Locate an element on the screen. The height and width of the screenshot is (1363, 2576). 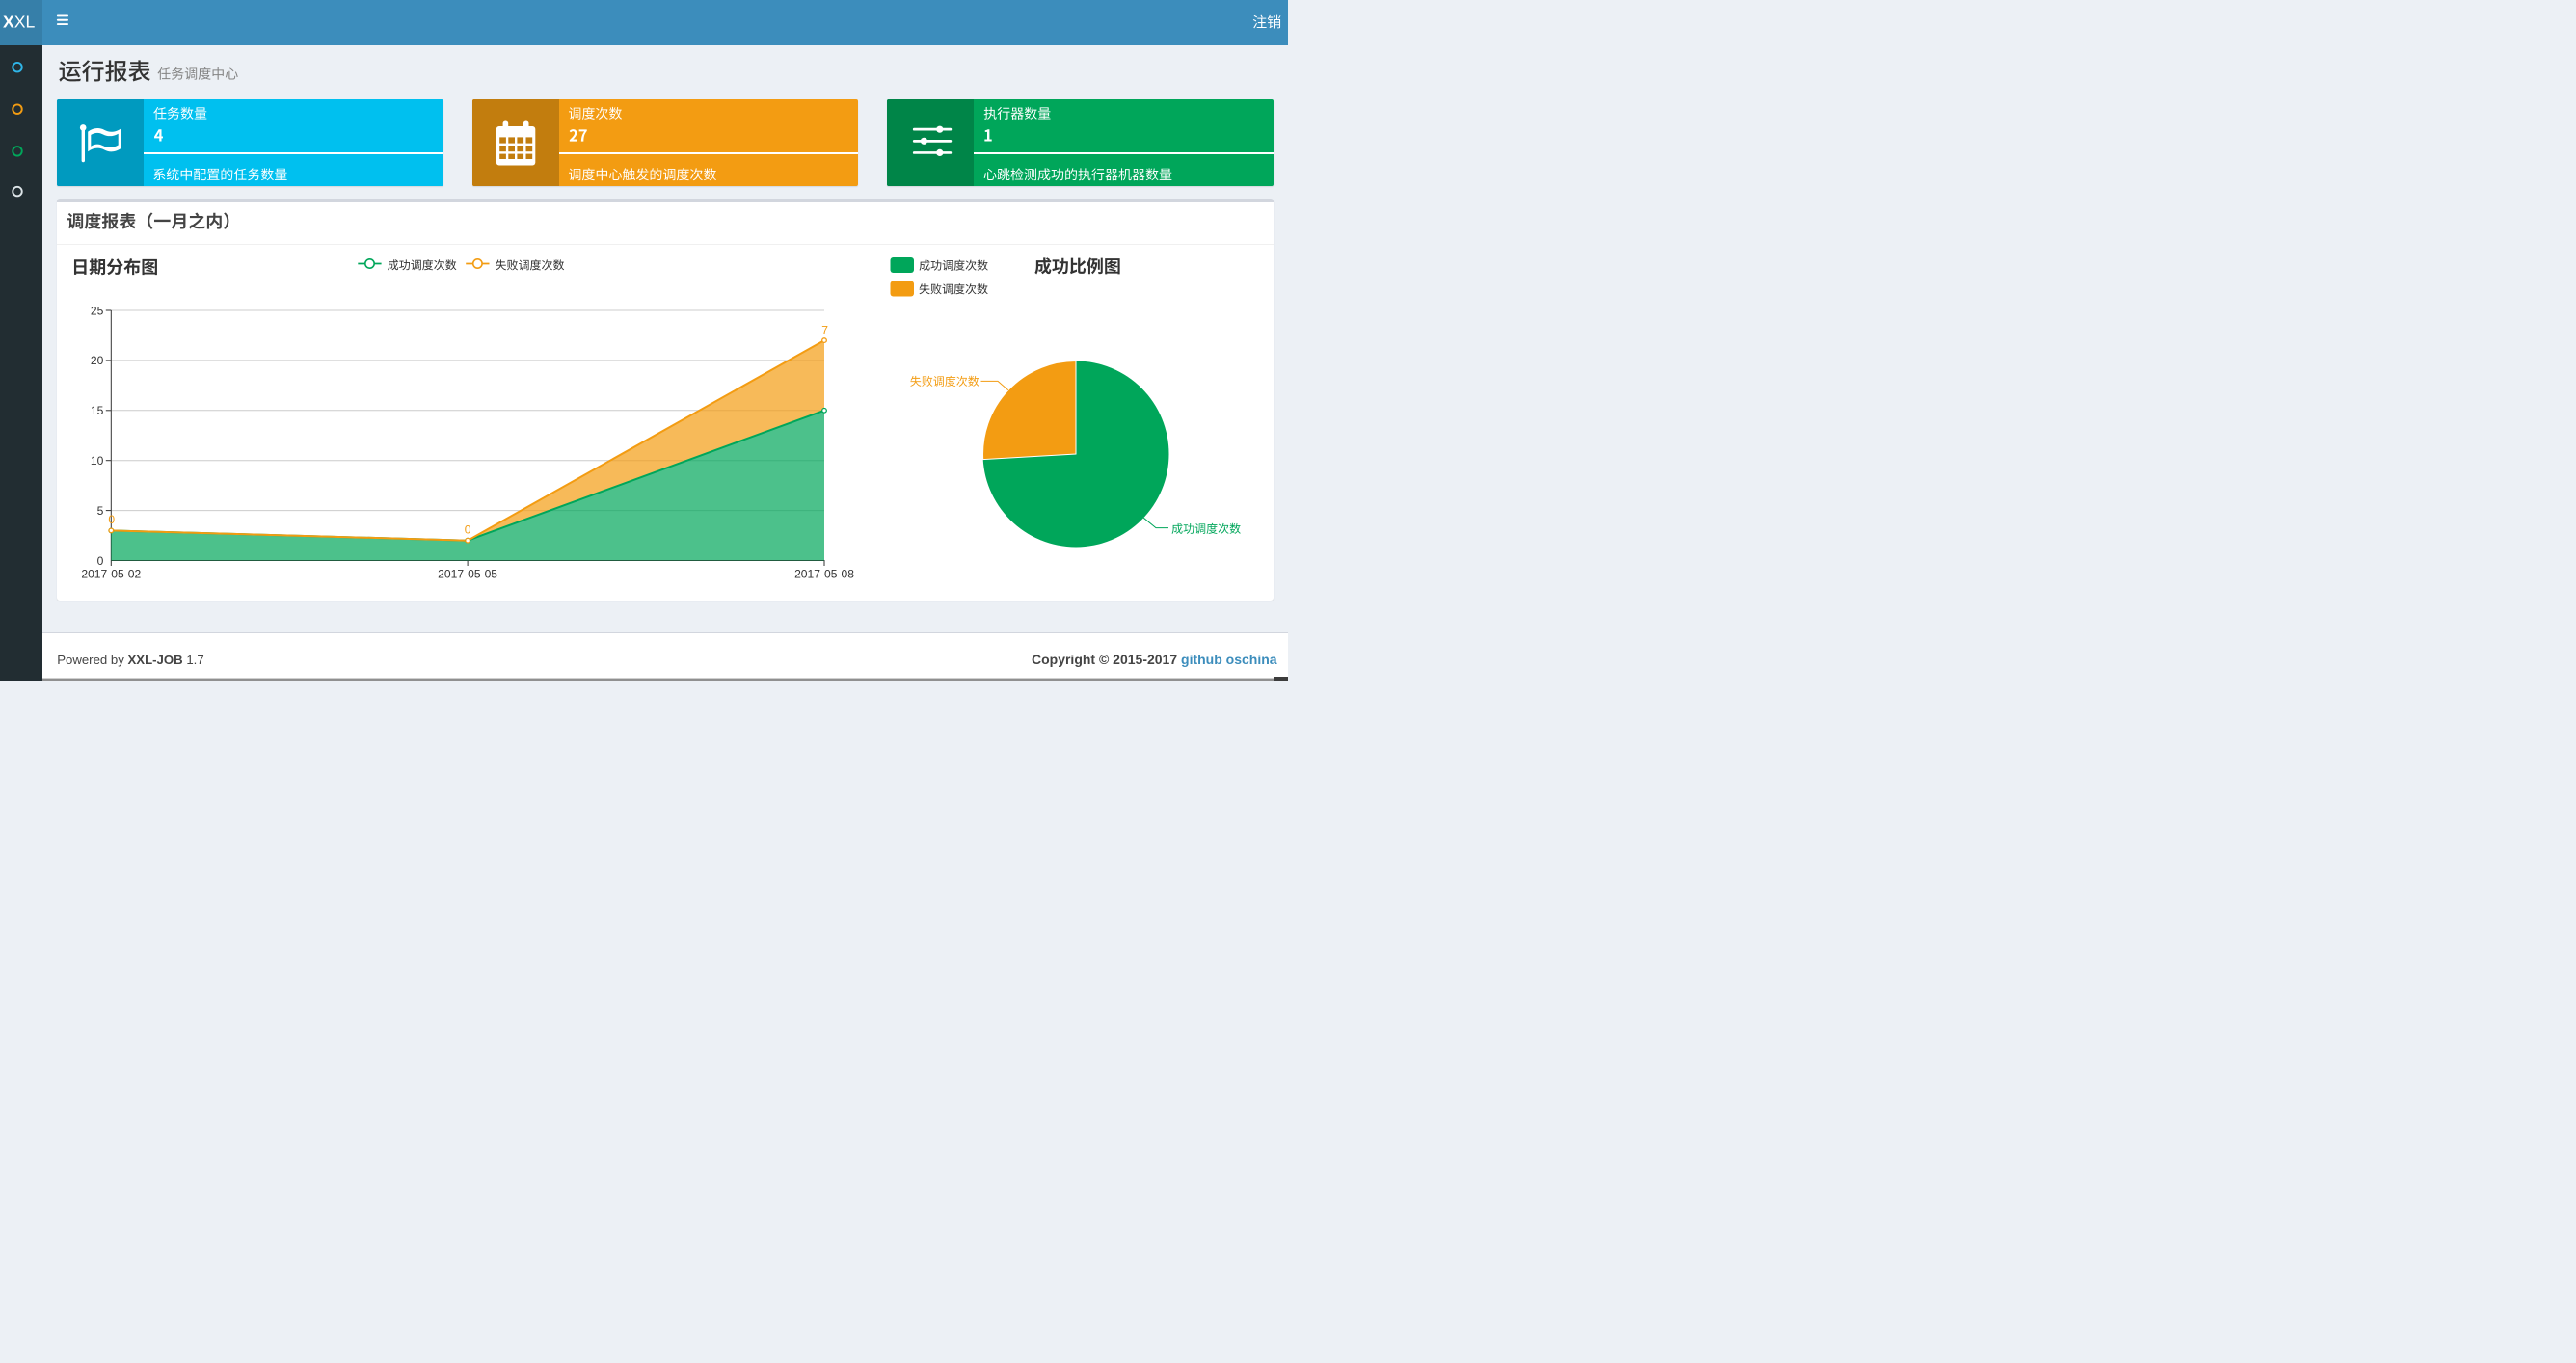
svg-text:Copyright © 2015-2017 github: Copyright © 2015-2017 github oschina is located at coordinates (1155, 659).